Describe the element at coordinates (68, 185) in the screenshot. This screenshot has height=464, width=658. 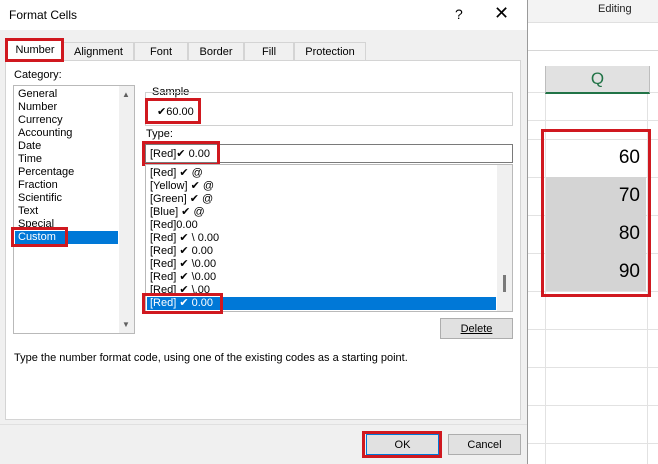
I see `category-item-fraction: Fraction` at that location.